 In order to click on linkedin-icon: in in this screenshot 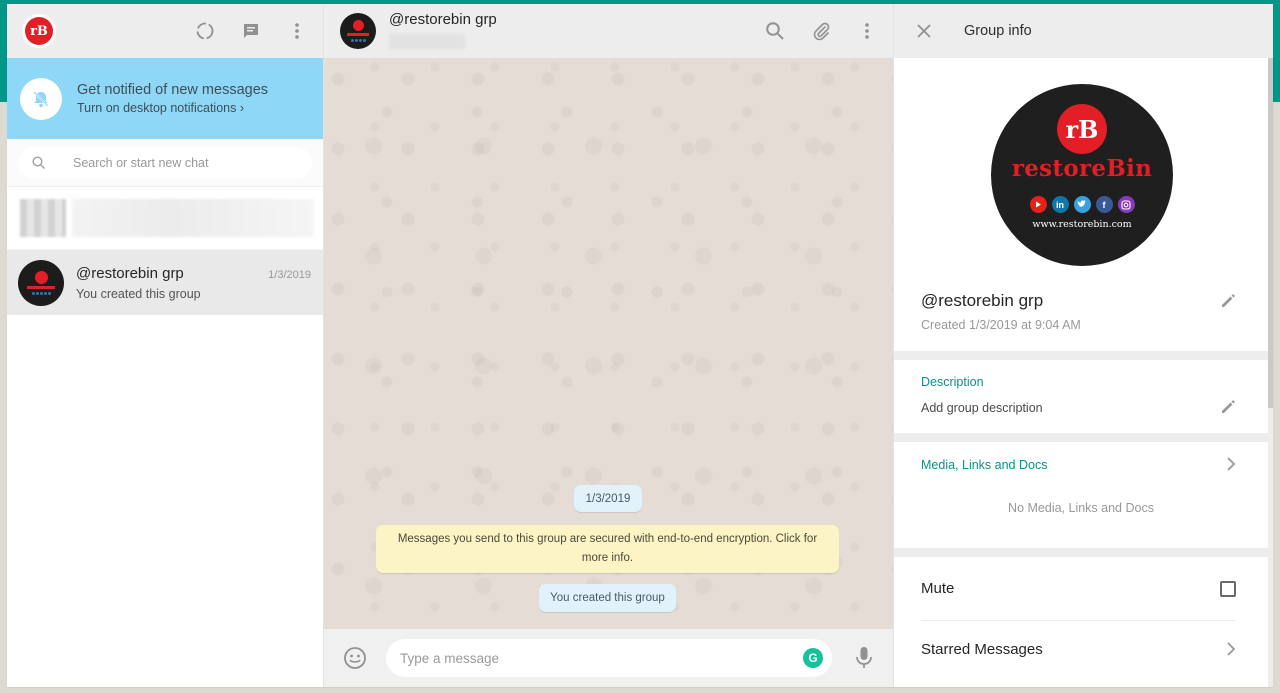, I will do `click(1060, 204)`.